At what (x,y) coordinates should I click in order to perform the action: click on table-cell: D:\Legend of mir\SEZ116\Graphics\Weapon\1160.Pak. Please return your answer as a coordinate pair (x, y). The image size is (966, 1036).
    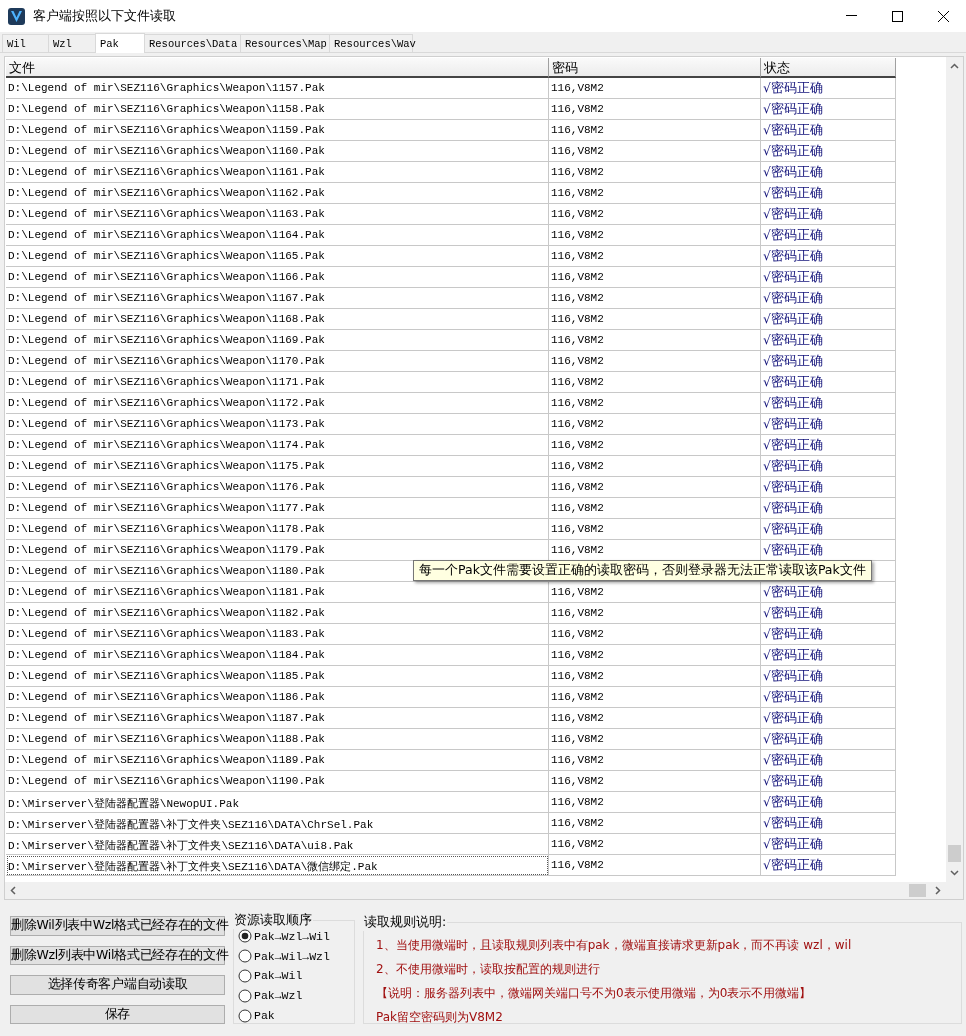
    Looking at the image, I should click on (277, 151).